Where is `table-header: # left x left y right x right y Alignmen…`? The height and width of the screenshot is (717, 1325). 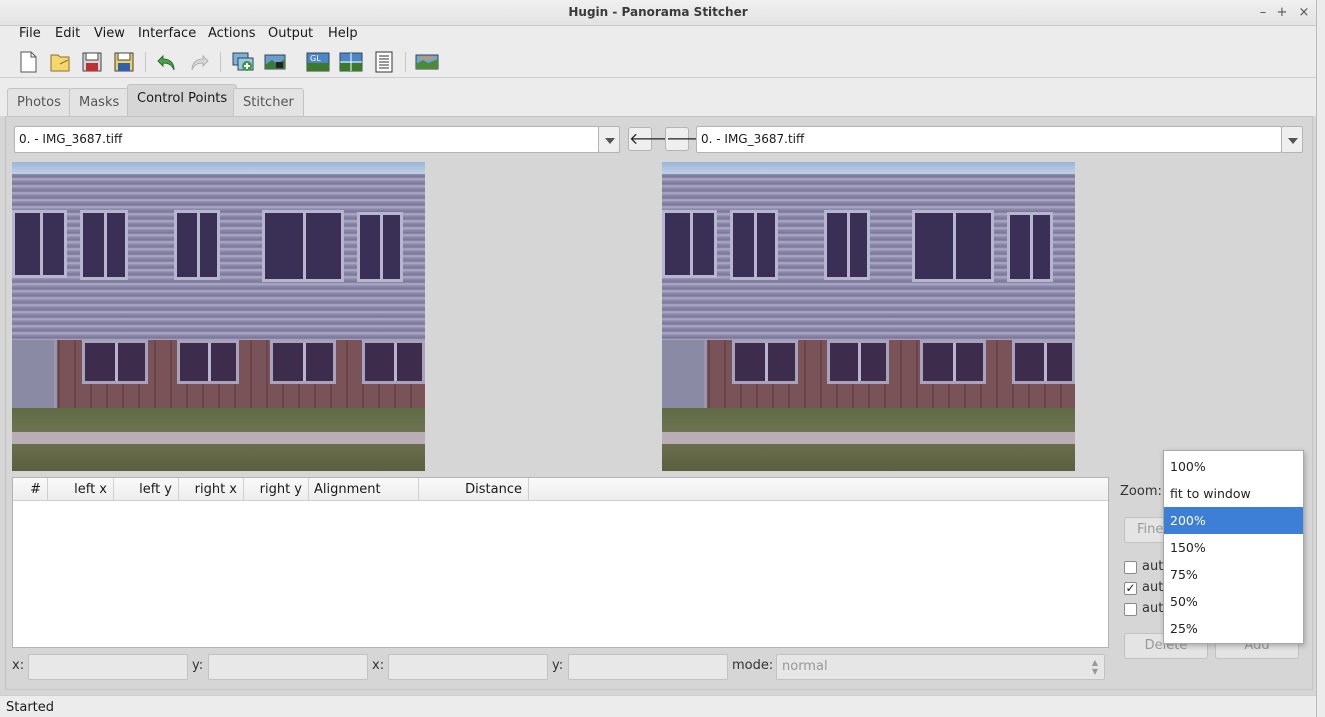 table-header: # left x left y right x right y Alignmen… is located at coordinates (560, 489).